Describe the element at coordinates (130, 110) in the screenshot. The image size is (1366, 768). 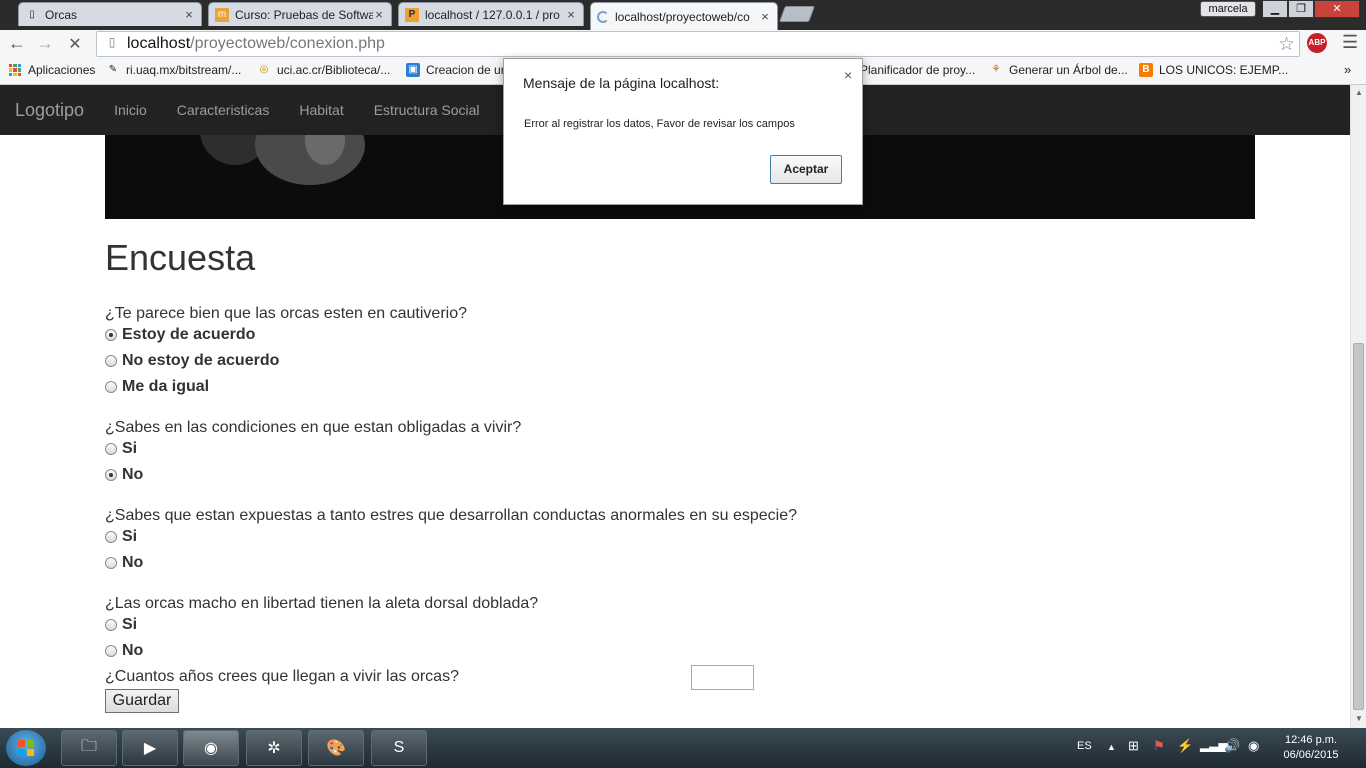
I see `nav-inicio: Inicio` at that location.